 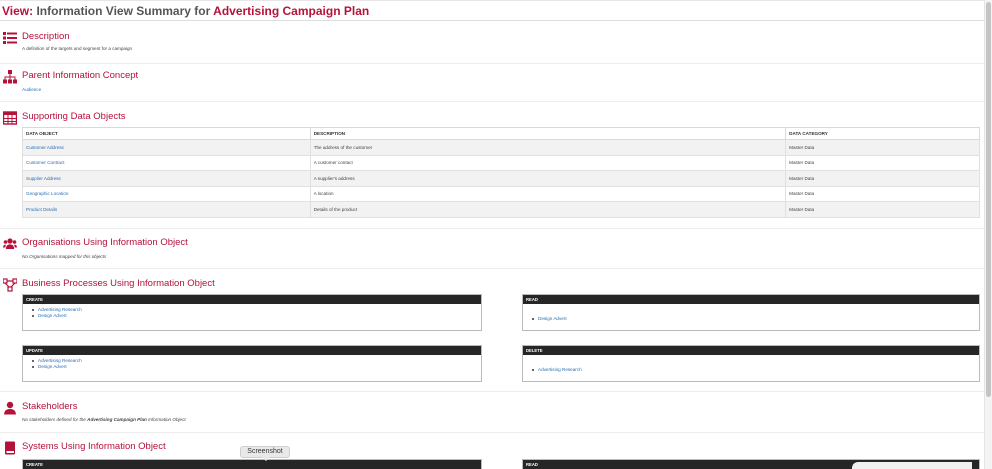 I want to click on process-delete-box: DELETE Advertising Research, so click(x=751, y=363).